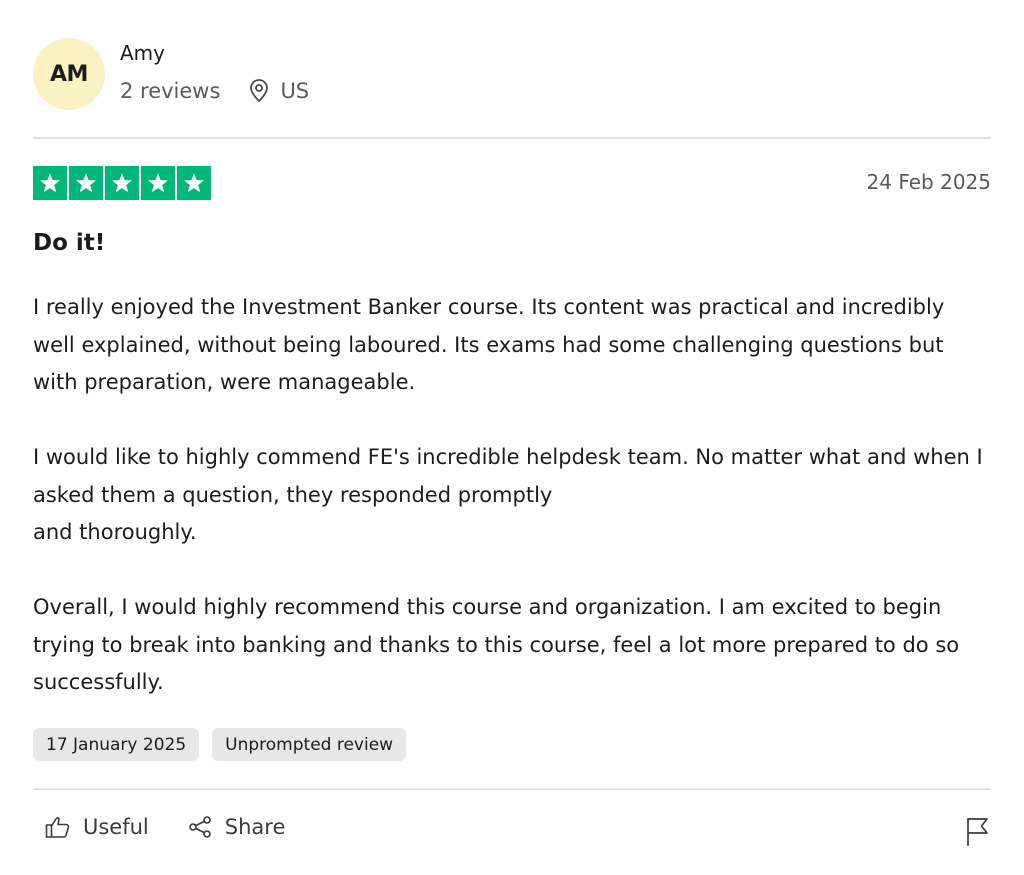 The image size is (1024, 875). What do you see at coordinates (295, 91) in the screenshot?
I see `reviewer-country: US` at bounding box center [295, 91].